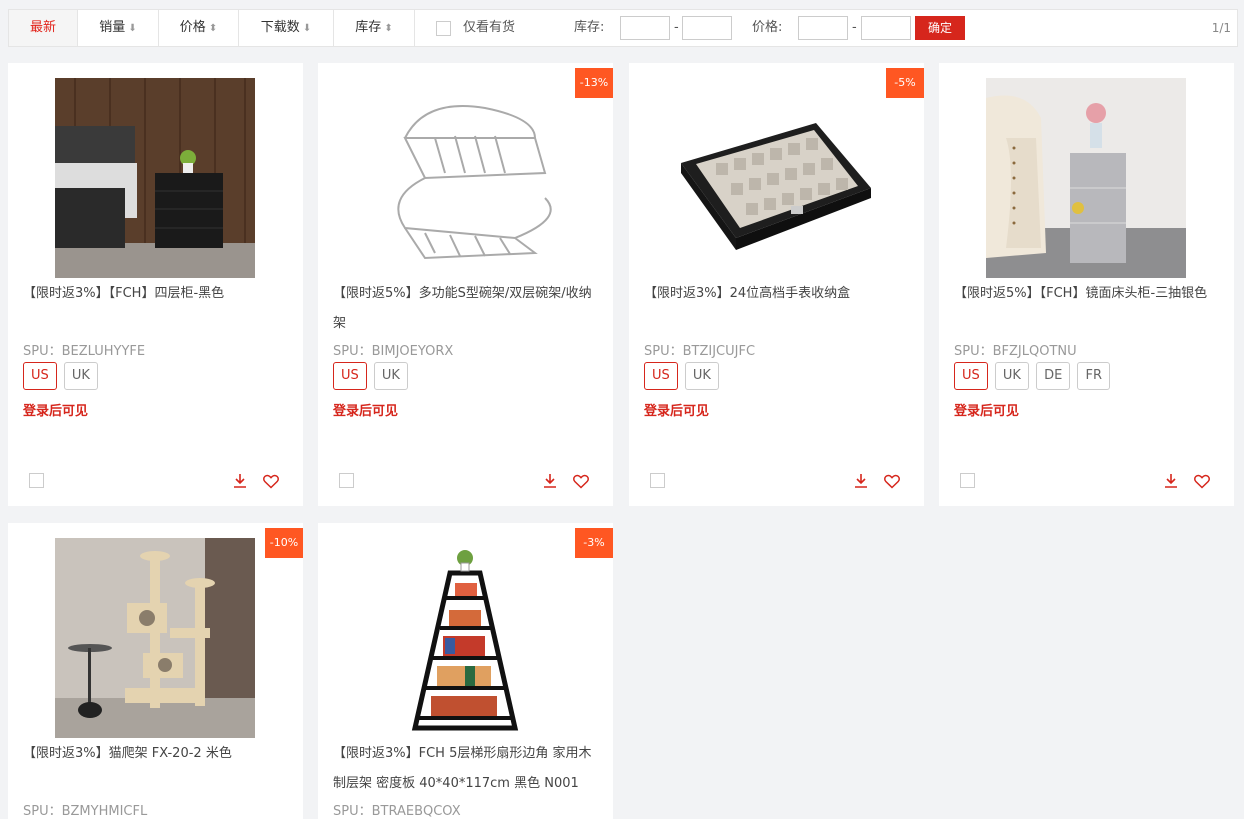 This screenshot has height=819, width=1244. What do you see at coordinates (1015, 351) in the screenshot?
I see `product-spu: SPU：BFZJLQOTNU` at bounding box center [1015, 351].